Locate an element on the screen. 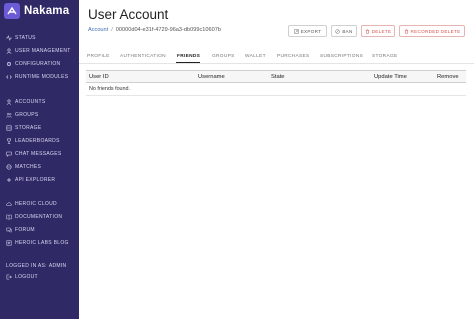 The image size is (474, 319). tab-groups: GROUPS is located at coordinates (223, 56).